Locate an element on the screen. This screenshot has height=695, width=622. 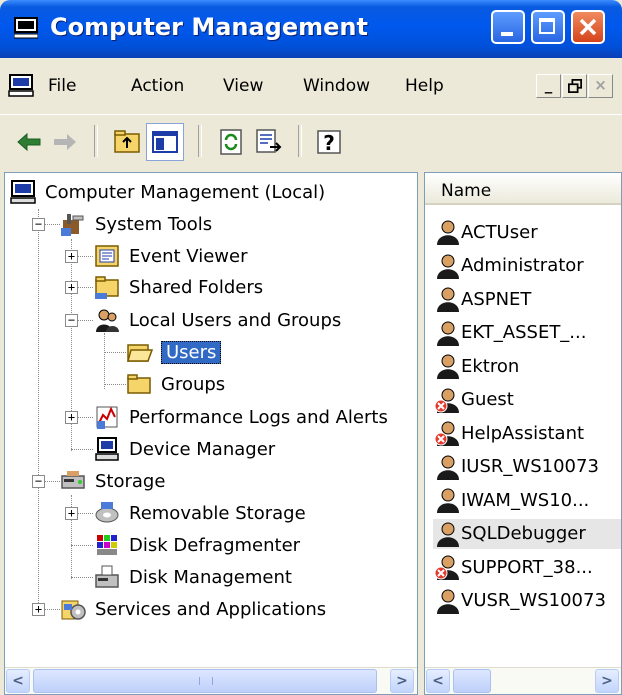
shared-folders-expand-toggle: + is located at coordinates (71, 287).